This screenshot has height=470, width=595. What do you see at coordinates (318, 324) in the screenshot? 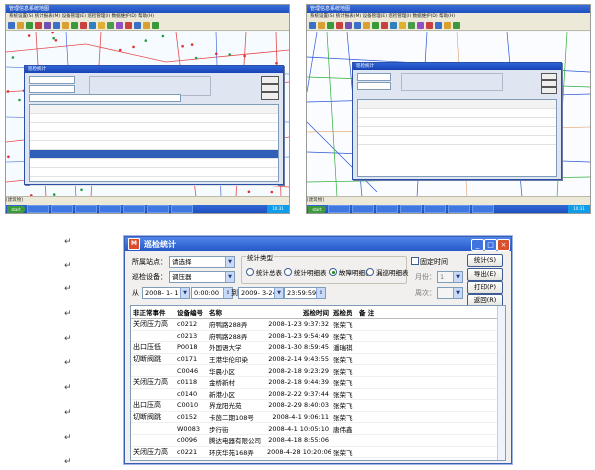
I see `table-row: 关闭压力高 c0212 府鸭路288弄 2008-1-23 9:37:32 张荣飞` at bounding box center [318, 324].